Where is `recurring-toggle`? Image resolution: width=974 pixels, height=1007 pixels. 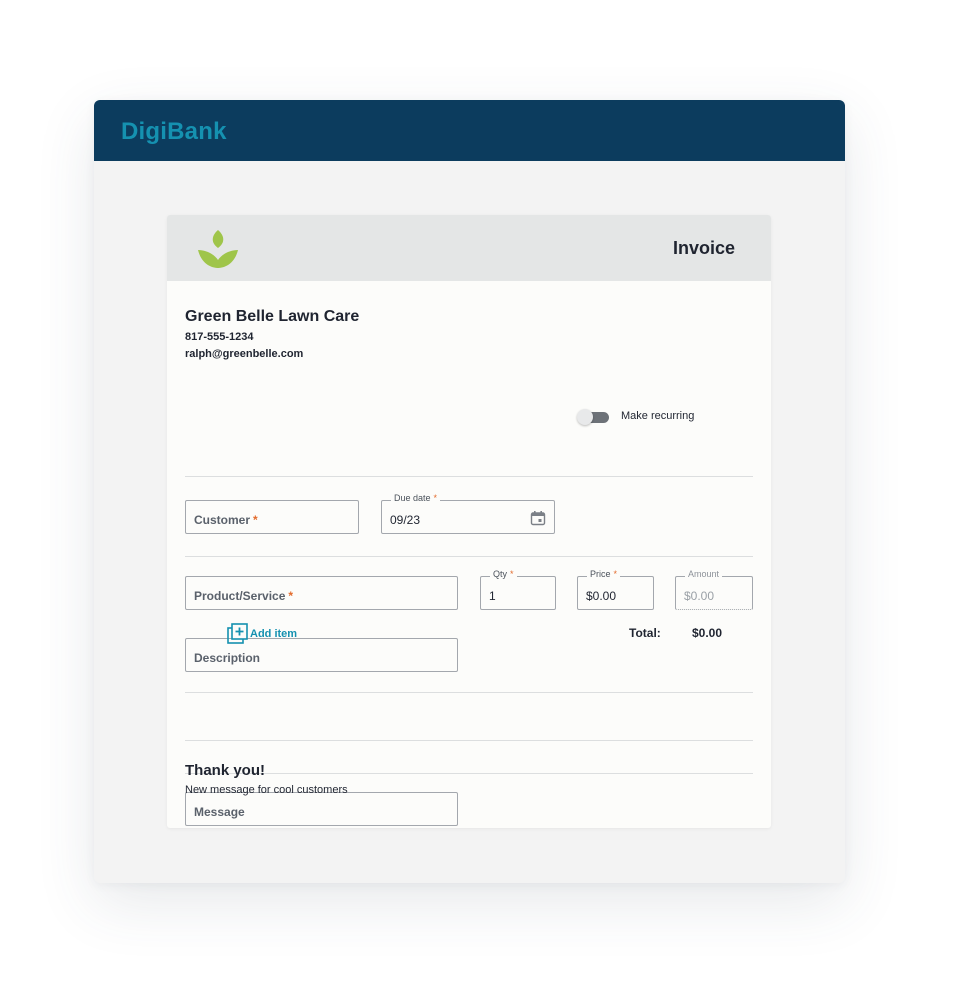 recurring-toggle is located at coordinates (593, 417).